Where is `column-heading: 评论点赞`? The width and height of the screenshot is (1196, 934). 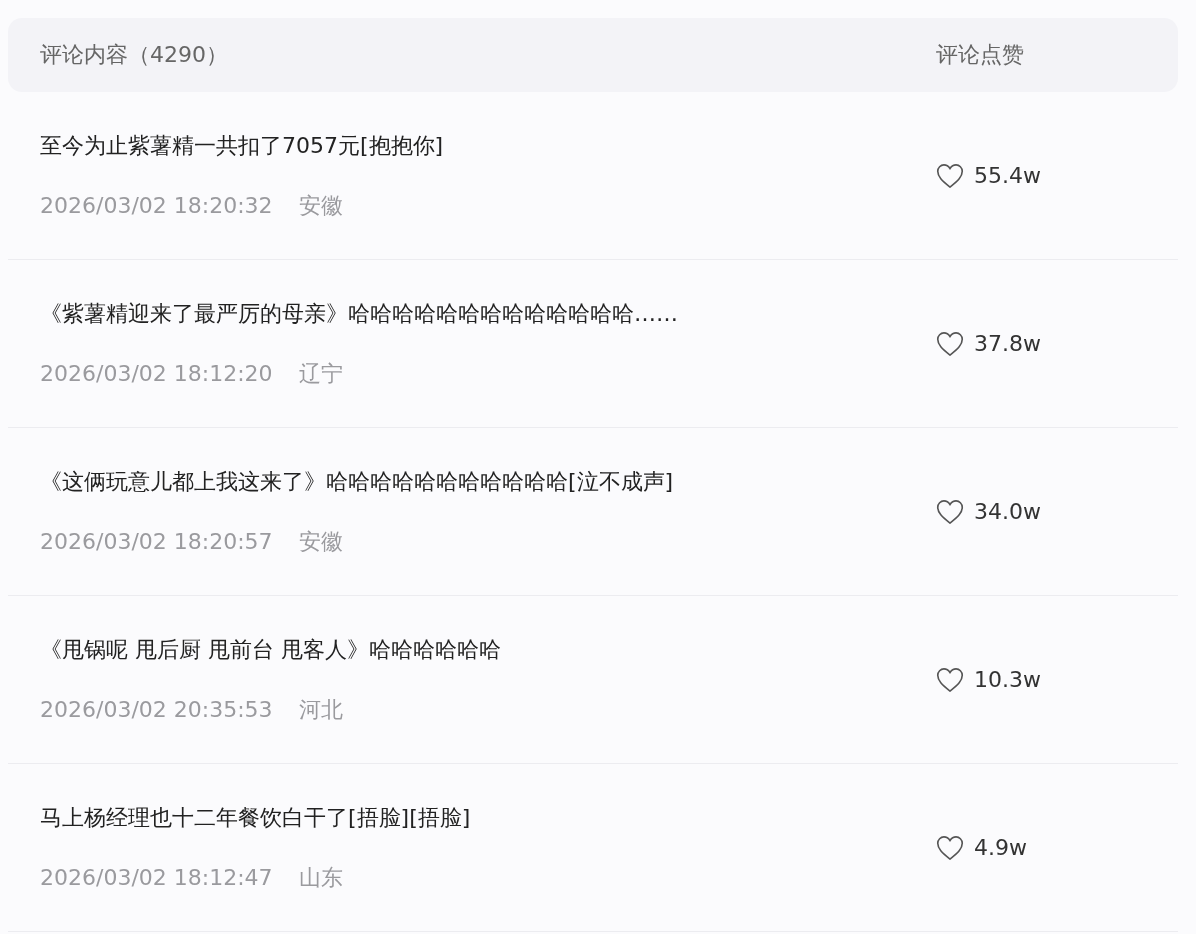
column-heading: 评论点赞 is located at coordinates (980, 55).